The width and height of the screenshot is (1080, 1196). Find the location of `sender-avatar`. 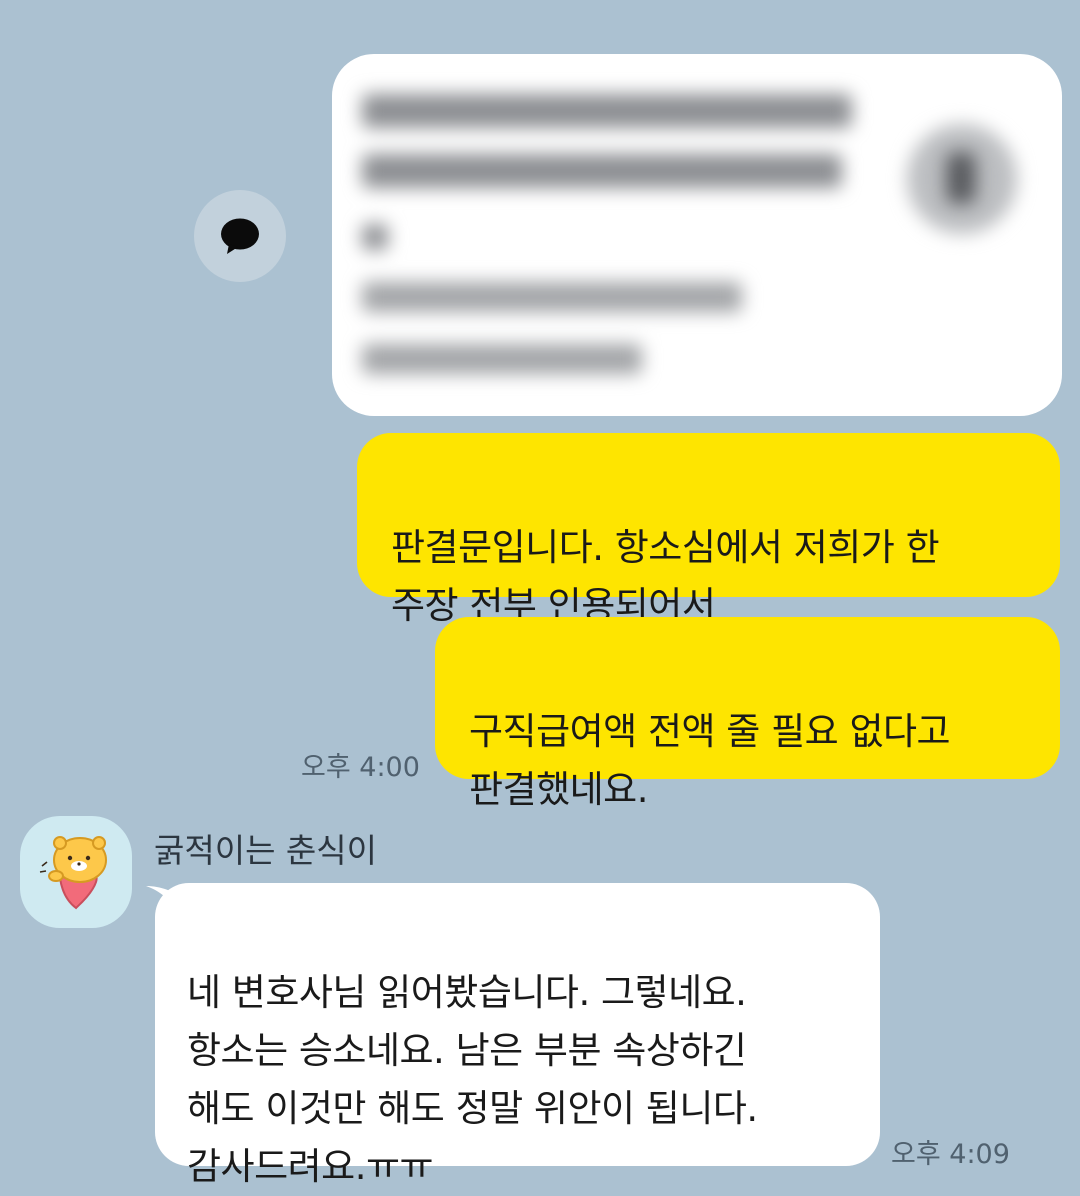

sender-avatar is located at coordinates (76, 872).